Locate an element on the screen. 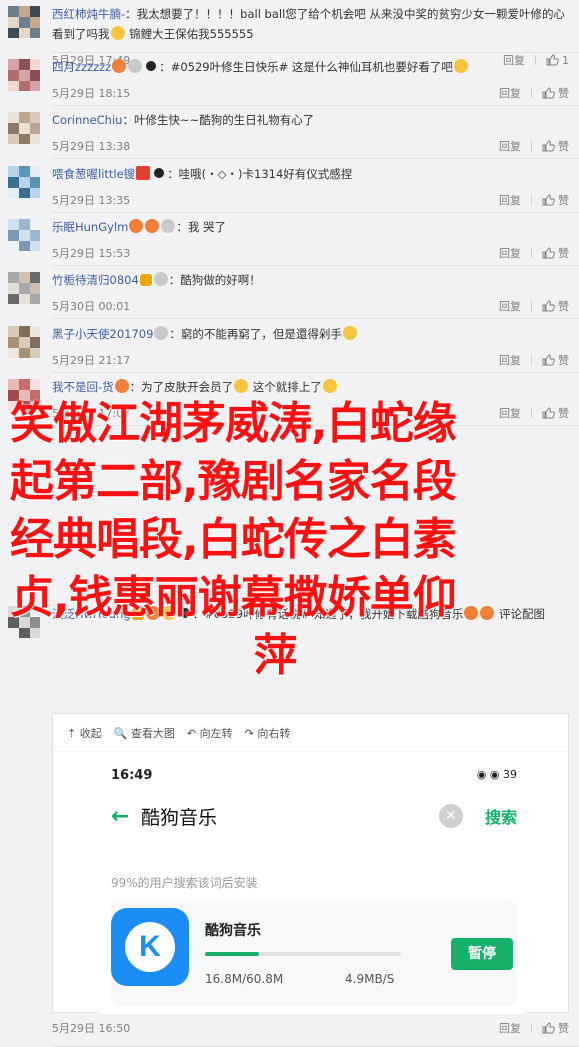 Image resolution: width=579 pixels, height=1047 pixels. pause-button: 暂停 is located at coordinates (482, 954).